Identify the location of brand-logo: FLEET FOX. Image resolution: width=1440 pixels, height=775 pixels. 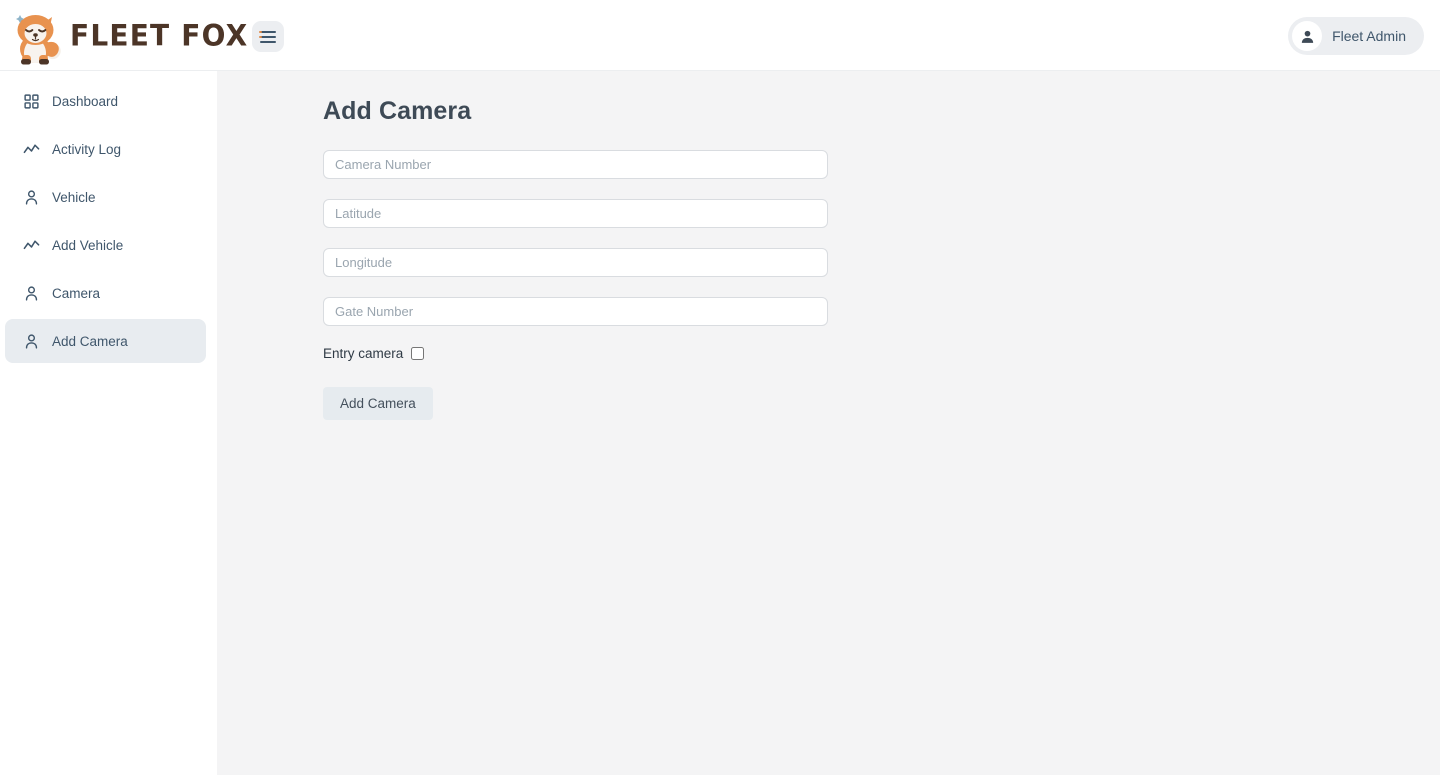
(128, 35).